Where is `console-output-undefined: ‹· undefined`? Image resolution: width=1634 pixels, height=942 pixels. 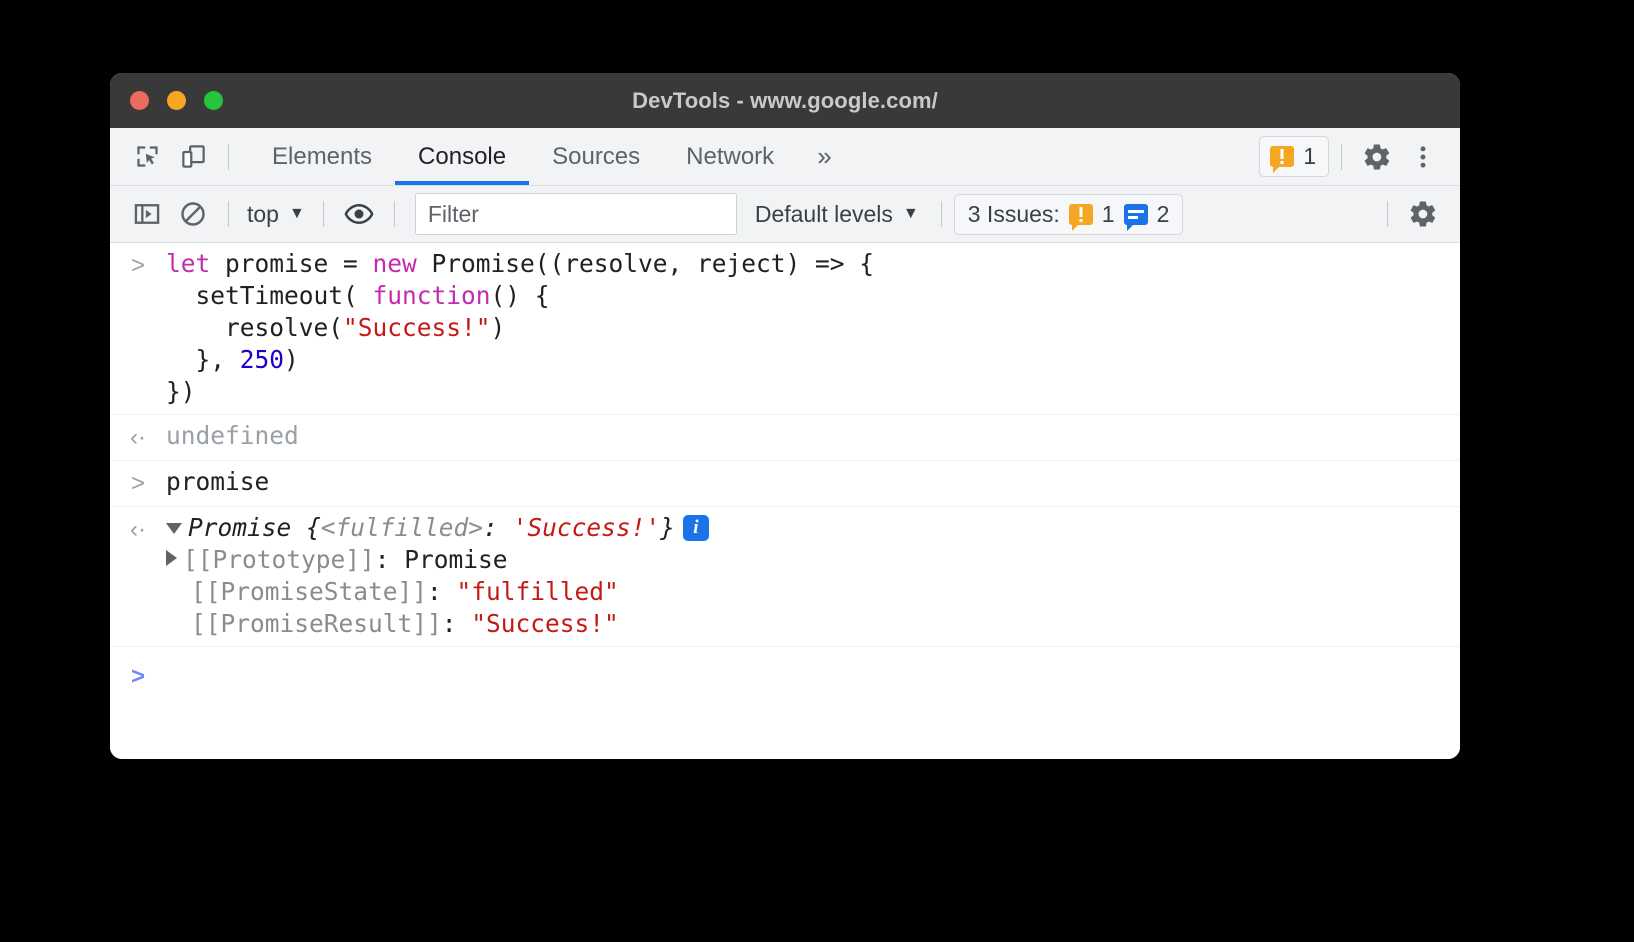 console-output-undefined: ‹· undefined is located at coordinates (785, 438).